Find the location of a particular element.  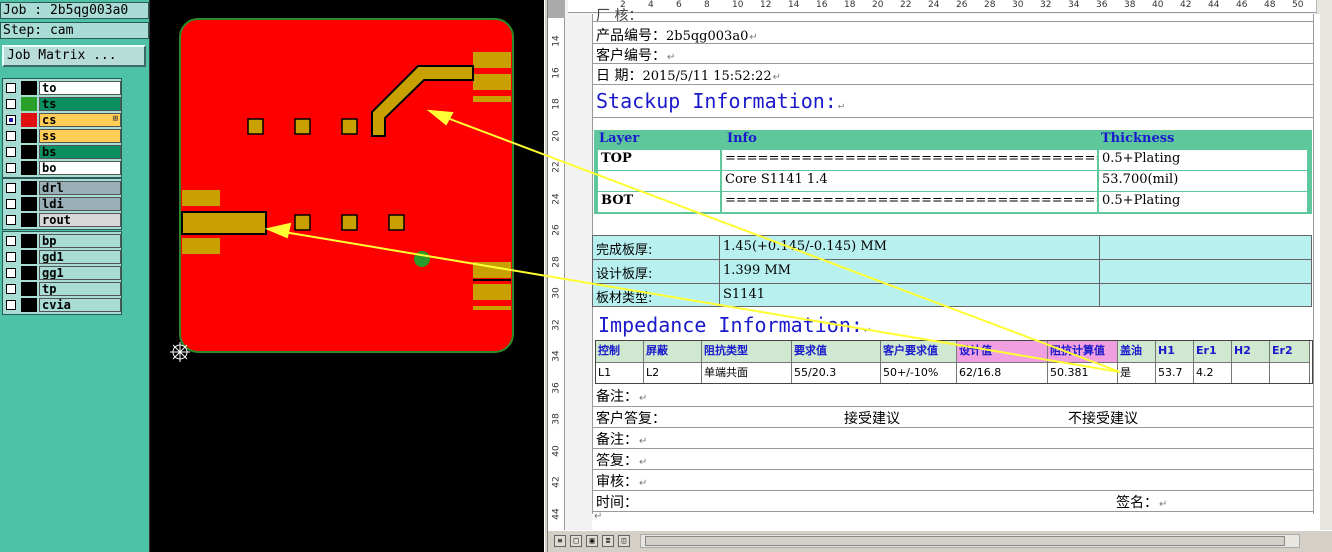

end-paragraph-mark: ↵ is located at coordinates (598, 516).